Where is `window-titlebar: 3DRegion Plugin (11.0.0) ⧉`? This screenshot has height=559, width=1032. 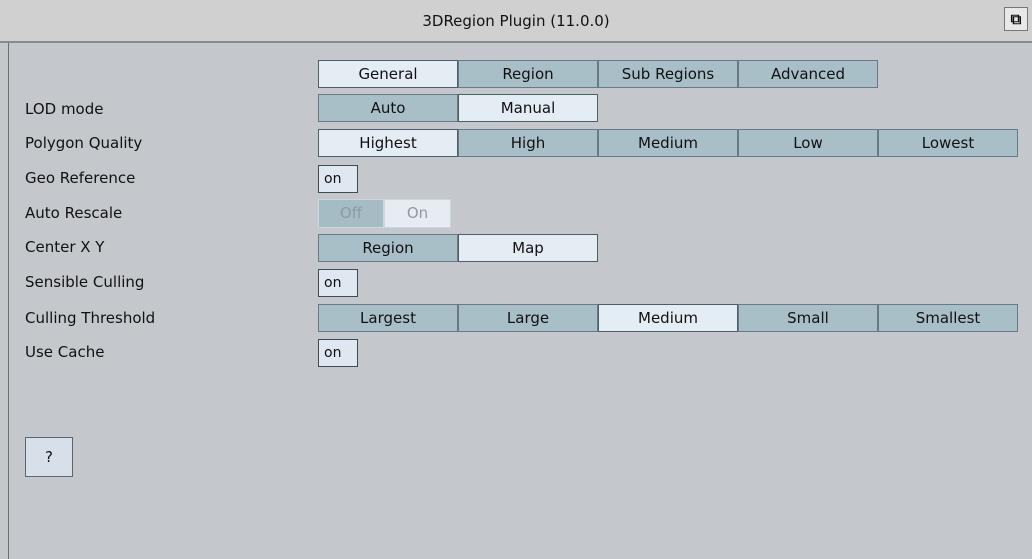
window-titlebar: 3DRegion Plugin (11.0.0) ⧉ is located at coordinates (516, 21).